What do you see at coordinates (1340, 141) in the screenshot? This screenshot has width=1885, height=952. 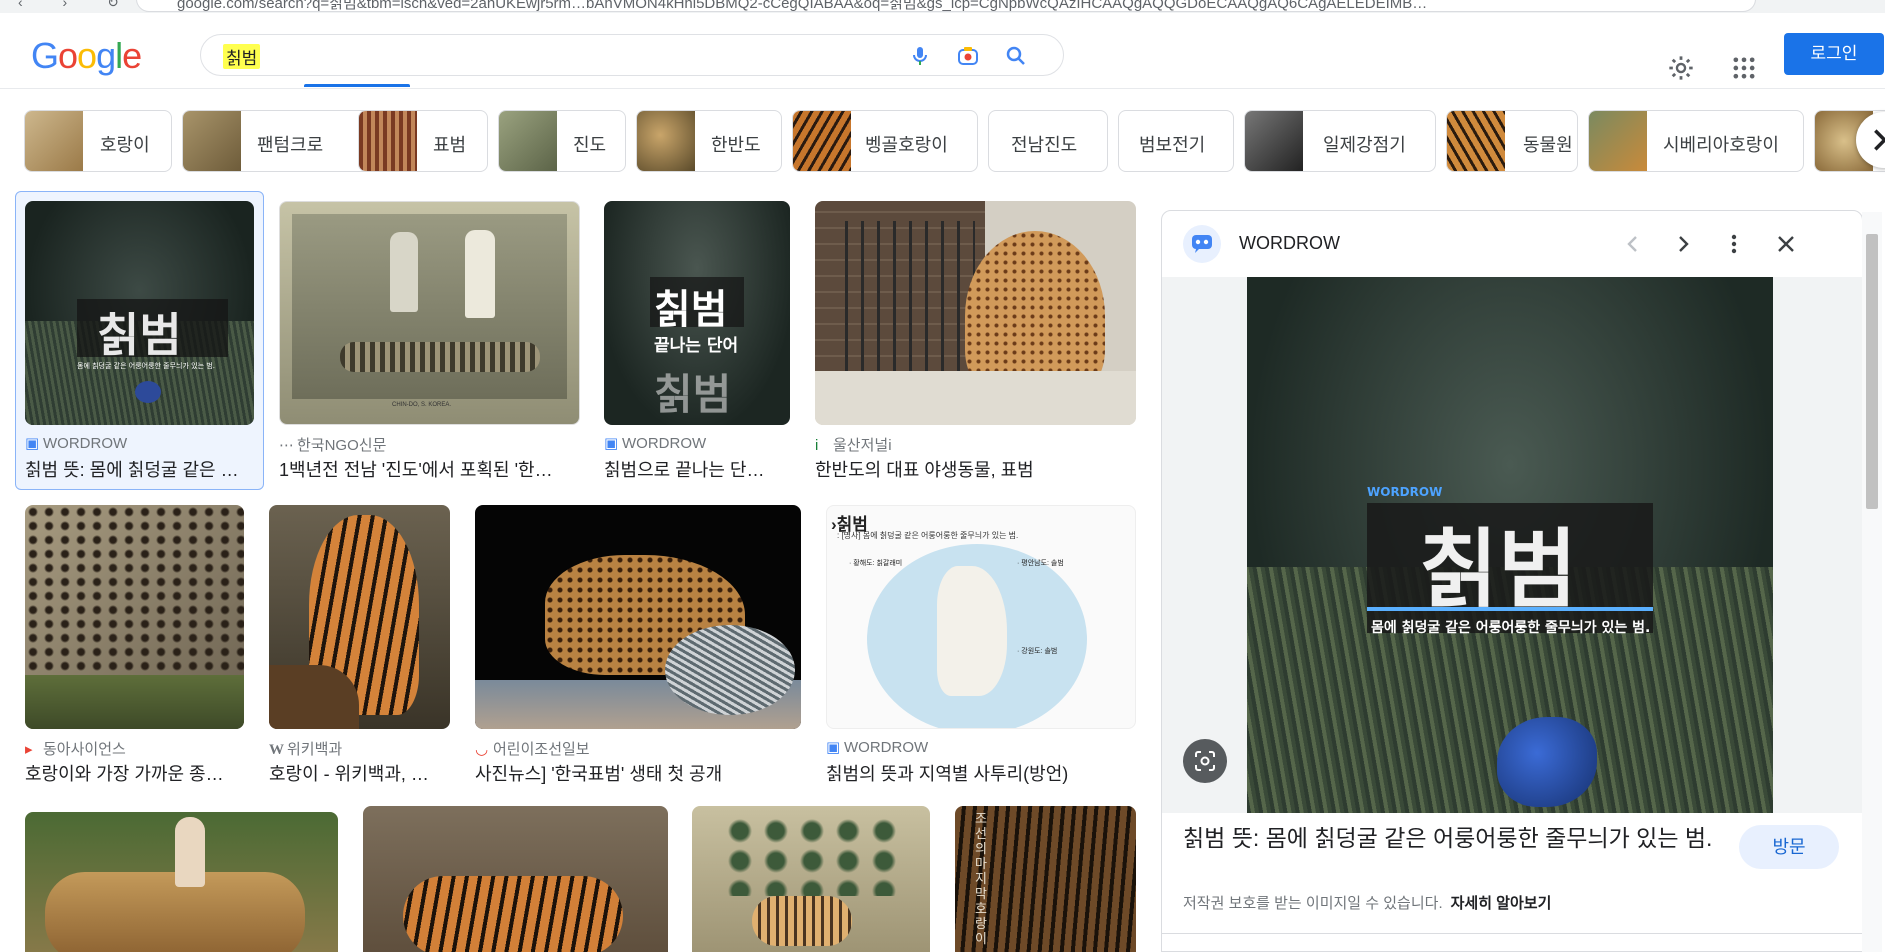 I see `chip-일제강점기: 일제강점기` at bounding box center [1340, 141].